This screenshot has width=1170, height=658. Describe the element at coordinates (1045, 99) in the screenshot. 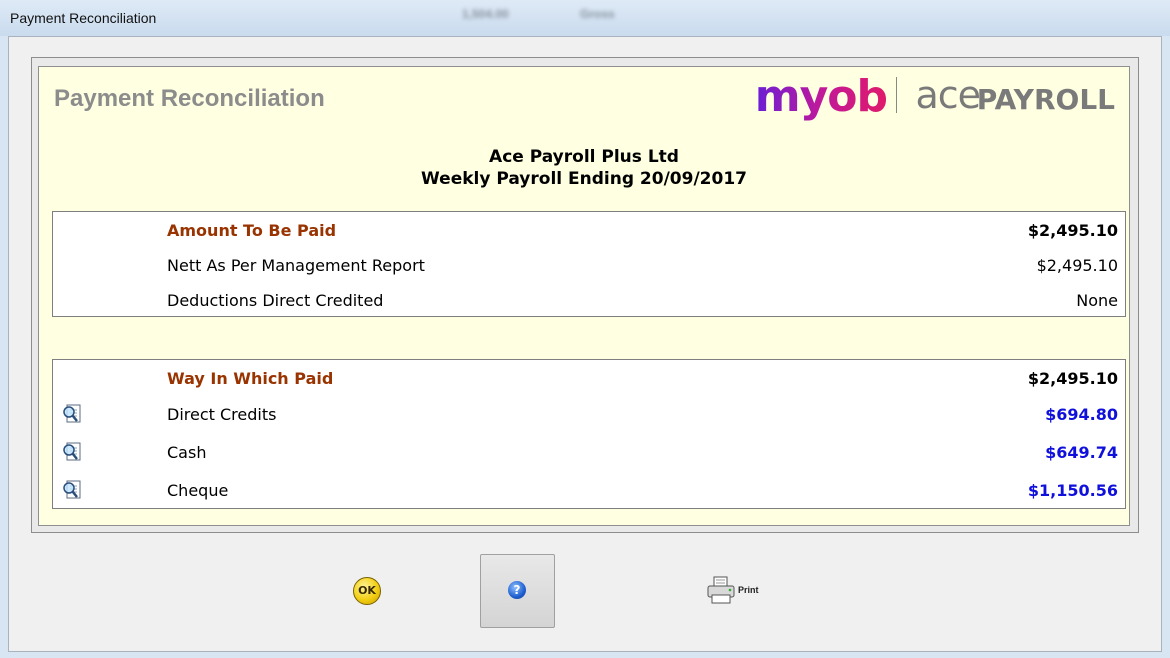

I see `logo-product-payroll: PAYROLL` at that location.